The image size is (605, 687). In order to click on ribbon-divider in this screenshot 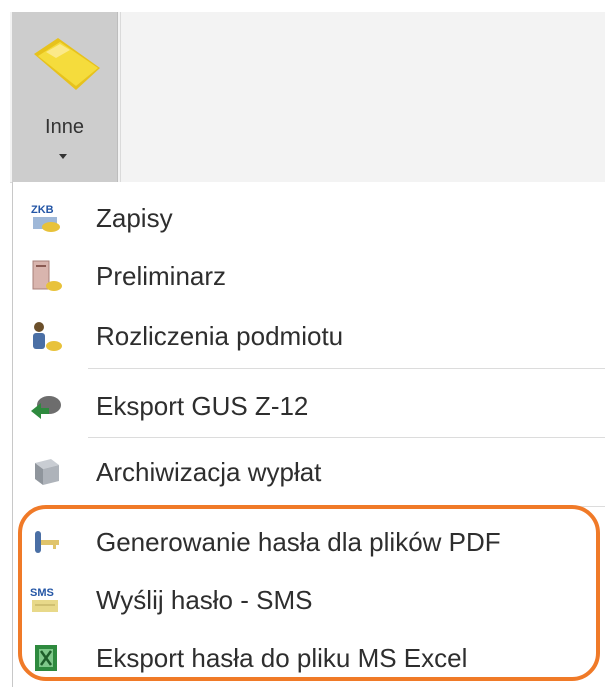, I will do `click(120, 97)`.